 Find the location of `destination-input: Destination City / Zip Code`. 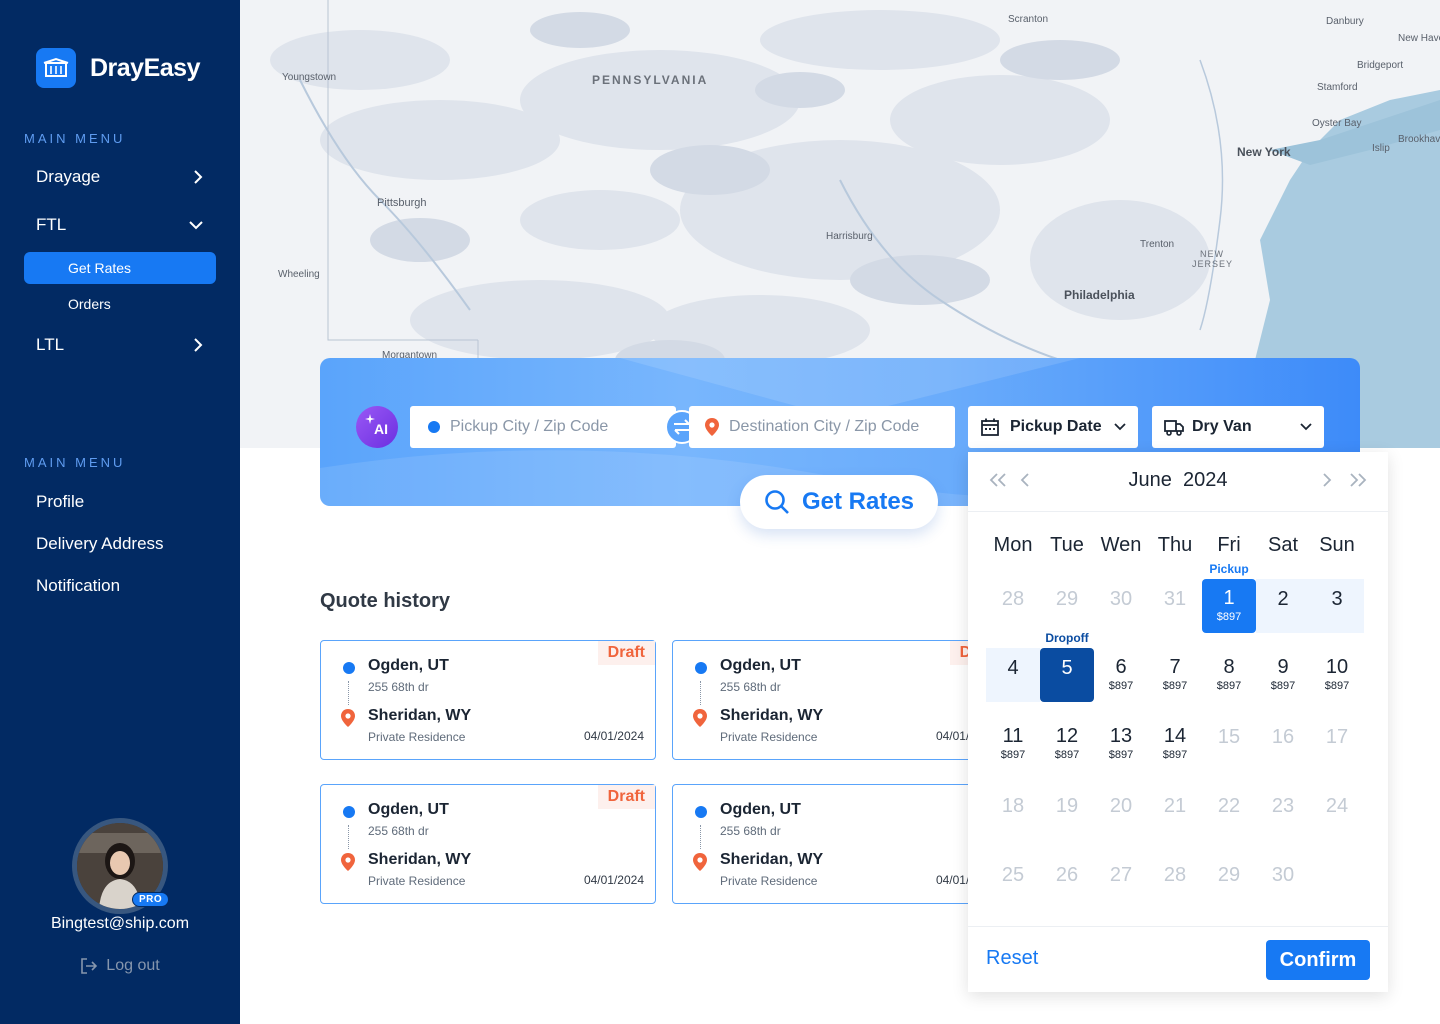

destination-input: Destination City / Zip Code is located at coordinates (822, 427).